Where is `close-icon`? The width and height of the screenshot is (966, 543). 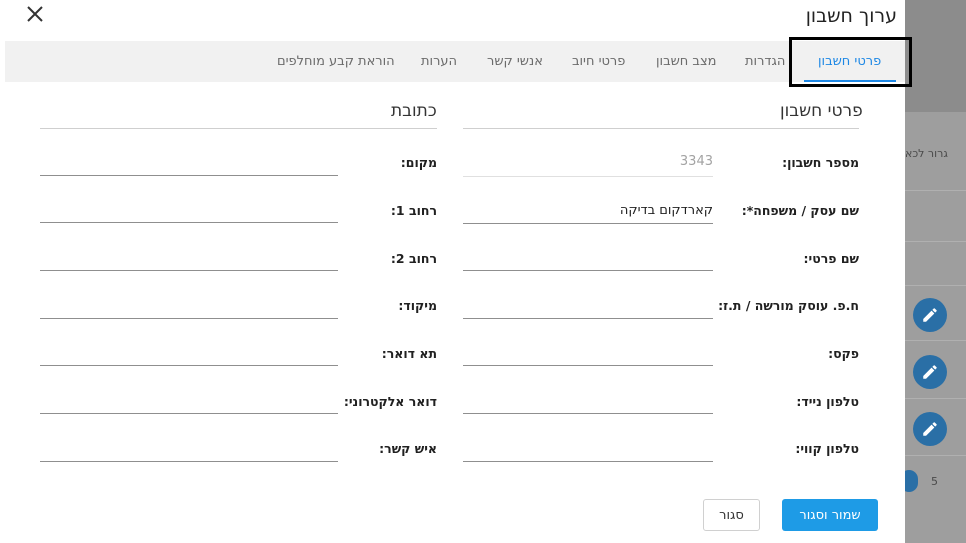
close-icon is located at coordinates (35, 14).